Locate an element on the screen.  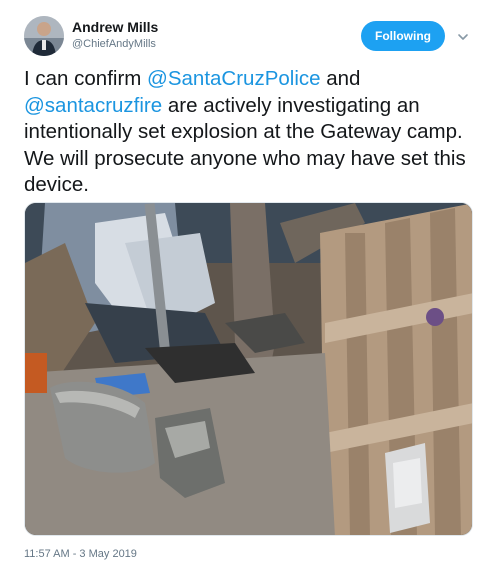
mention-santacruzfire-link: @santacruzfire is located at coordinates (93, 105).